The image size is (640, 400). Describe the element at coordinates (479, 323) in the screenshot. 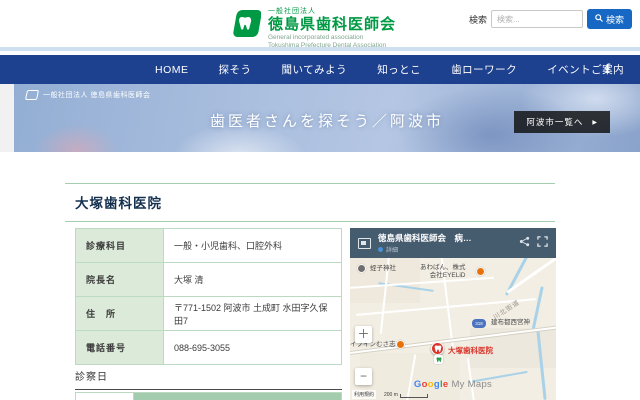

I see `route-badge: 318` at that location.